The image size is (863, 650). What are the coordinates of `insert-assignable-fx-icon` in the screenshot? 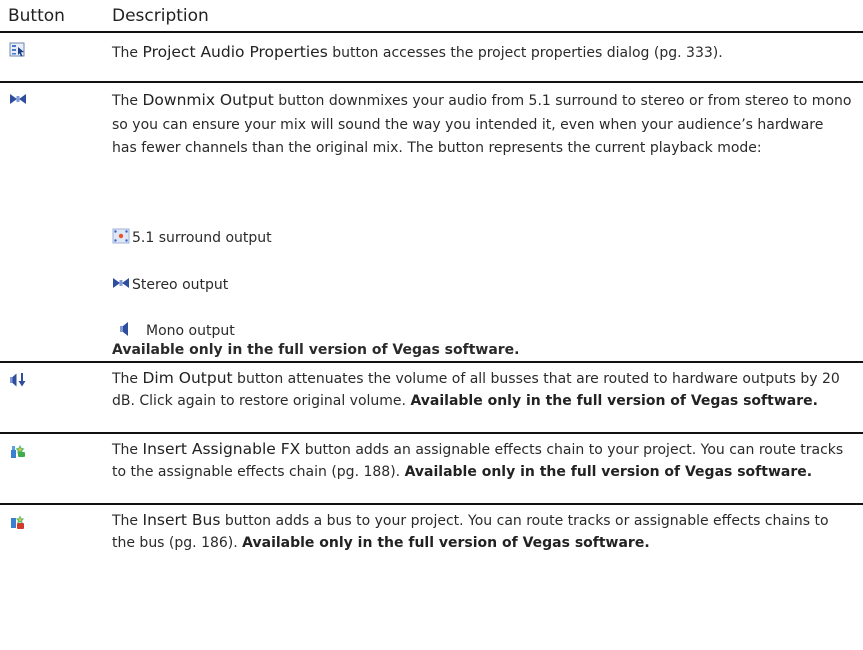 It's located at (18, 451).